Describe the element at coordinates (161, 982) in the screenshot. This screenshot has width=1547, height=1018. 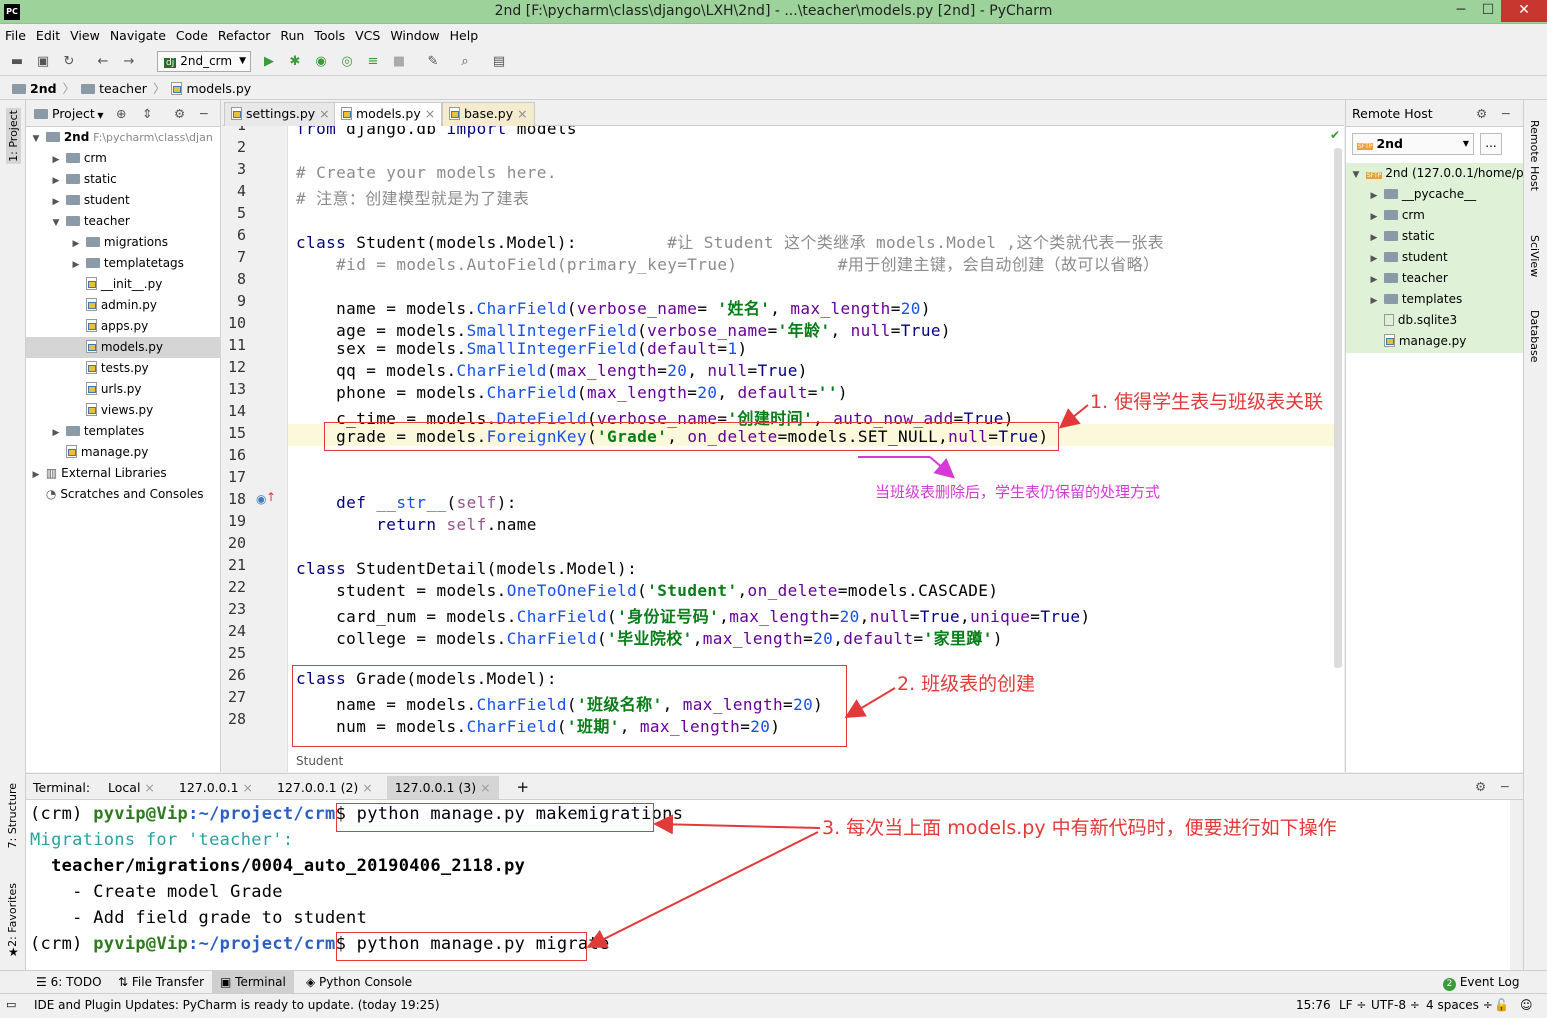
I see `file-transfer-tab: ⇅ File Transfer` at that location.